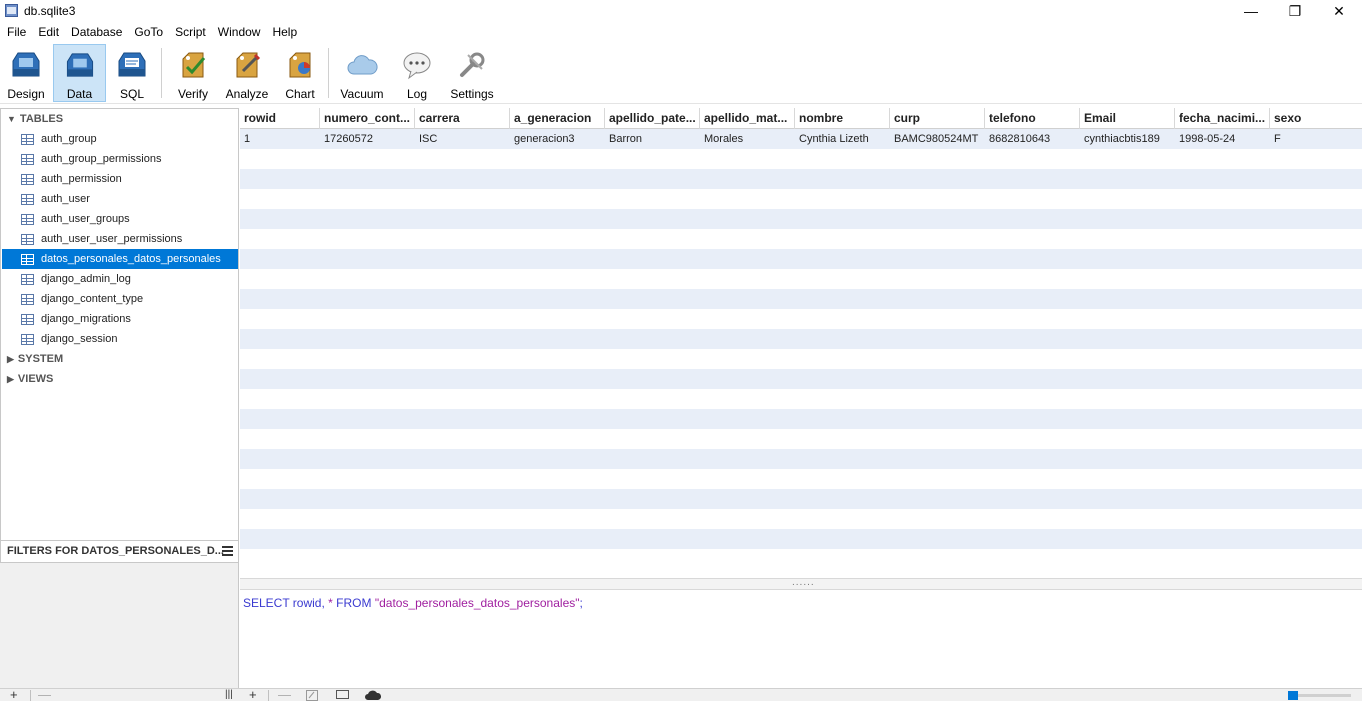 The height and width of the screenshot is (701, 1362). I want to click on tree-table-item: auth_user_groups, so click(120, 219).